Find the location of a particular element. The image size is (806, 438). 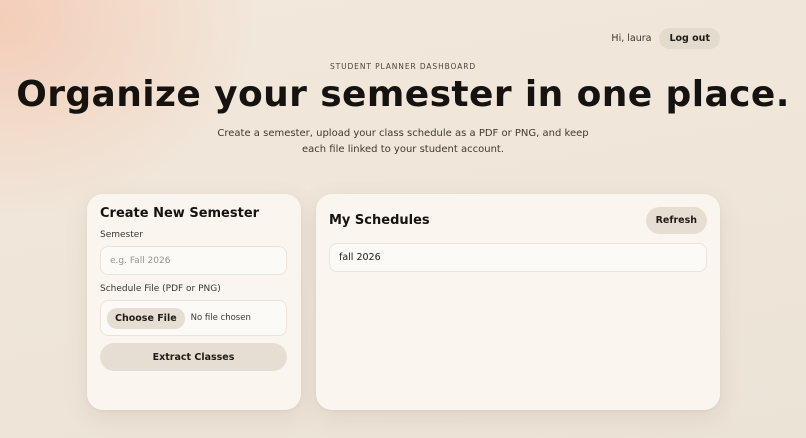

page-title: Organize your semester in one place. is located at coordinates (403, 94).